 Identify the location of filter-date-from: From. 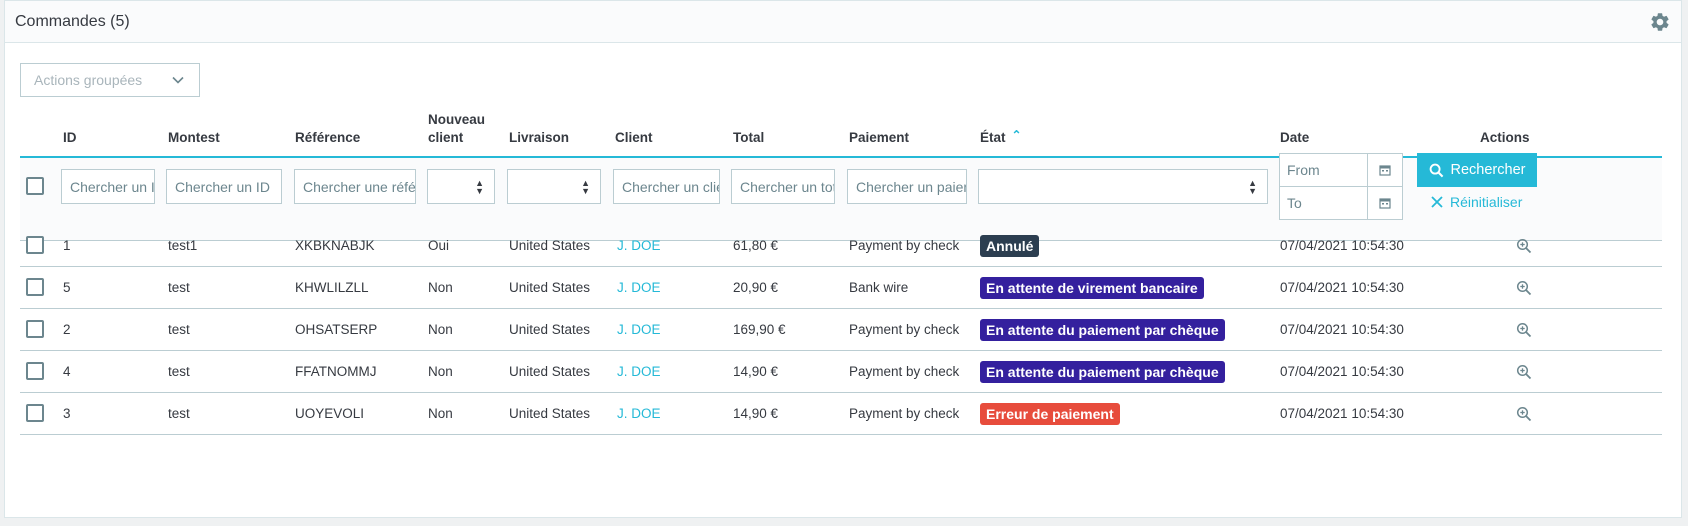
(1341, 170).